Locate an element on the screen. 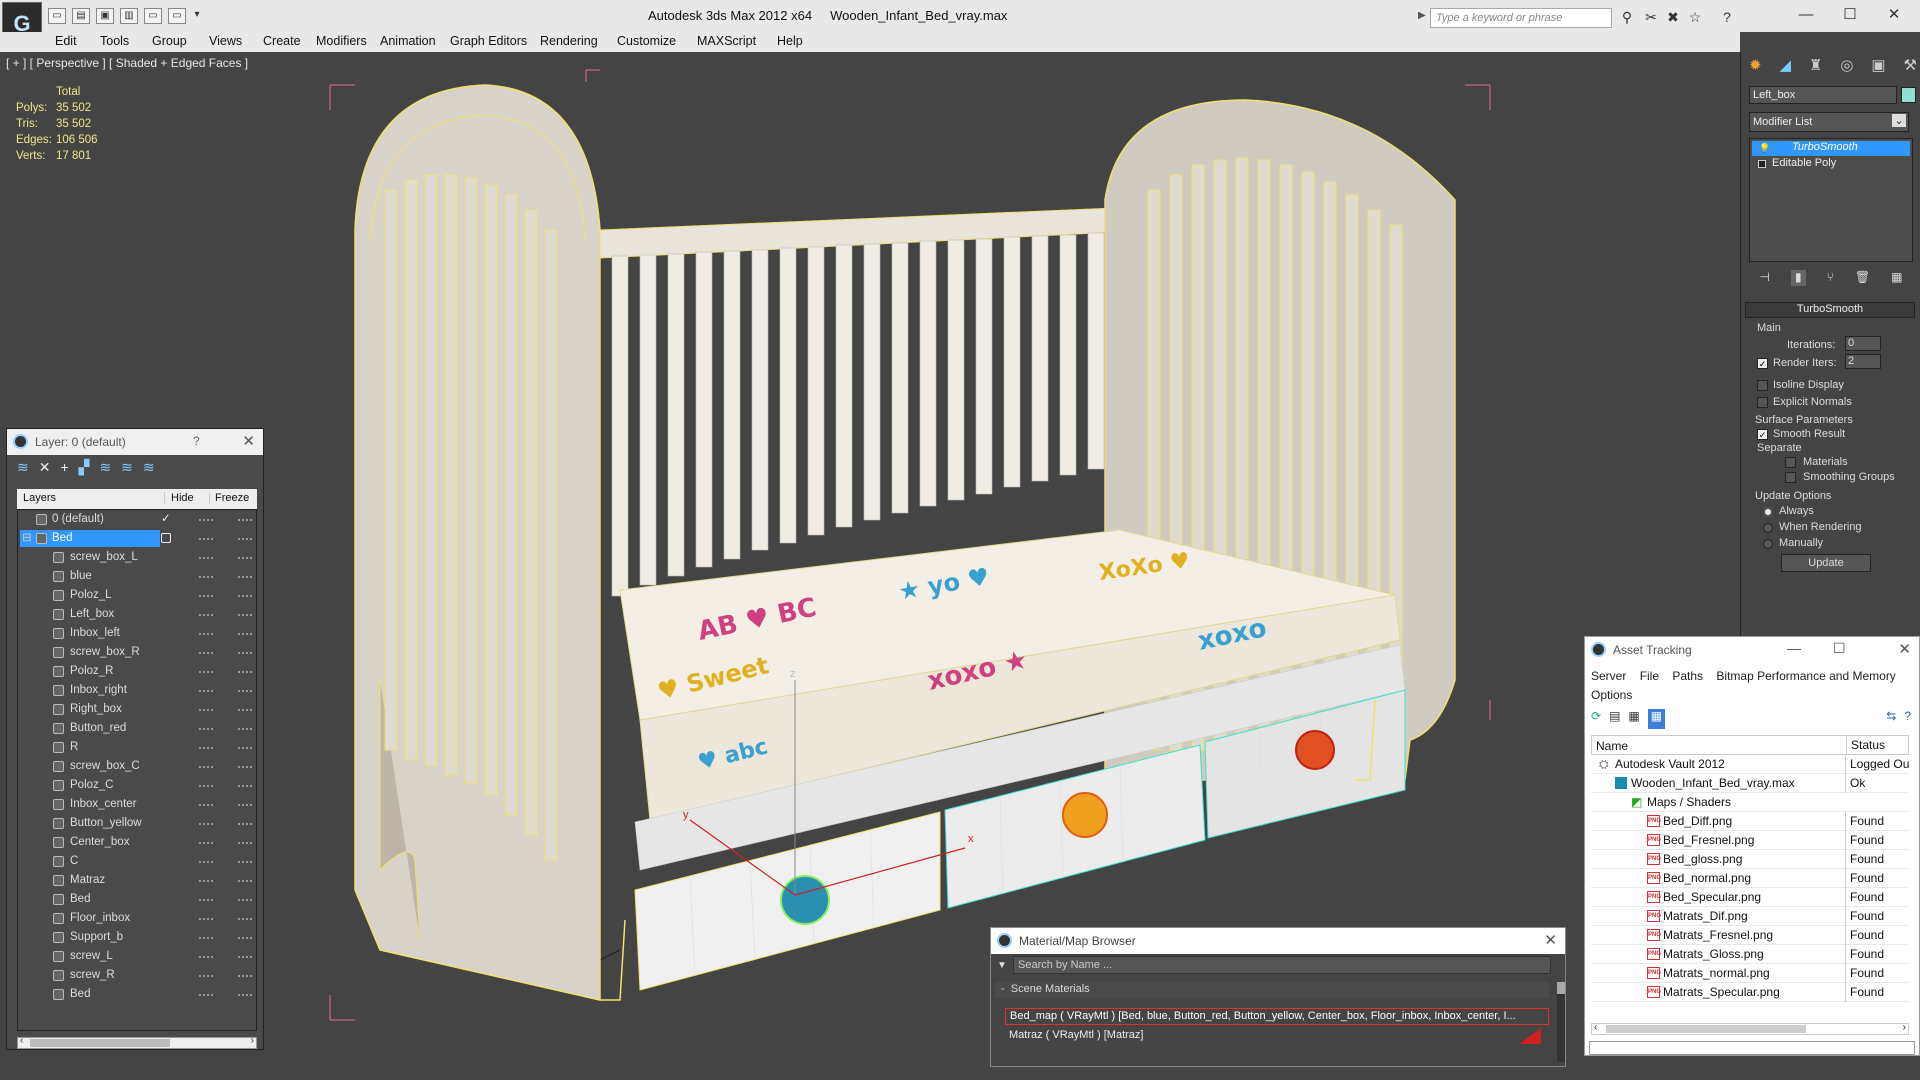 The height and width of the screenshot is (1080, 1920). layer-object-row: Bed is located at coordinates (136, 899).